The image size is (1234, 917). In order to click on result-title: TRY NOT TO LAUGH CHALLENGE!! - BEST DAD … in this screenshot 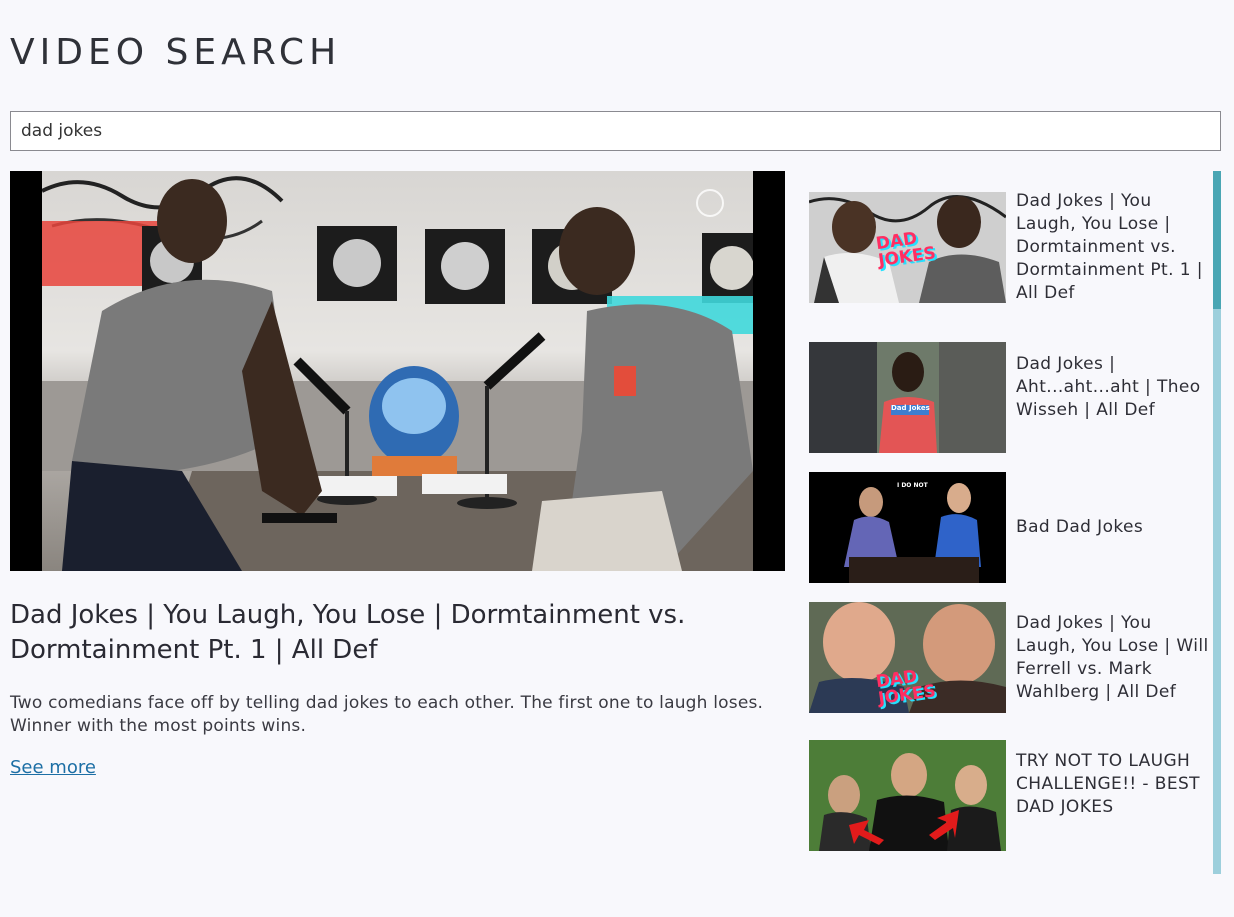, I will do `click(1113, 784)`.